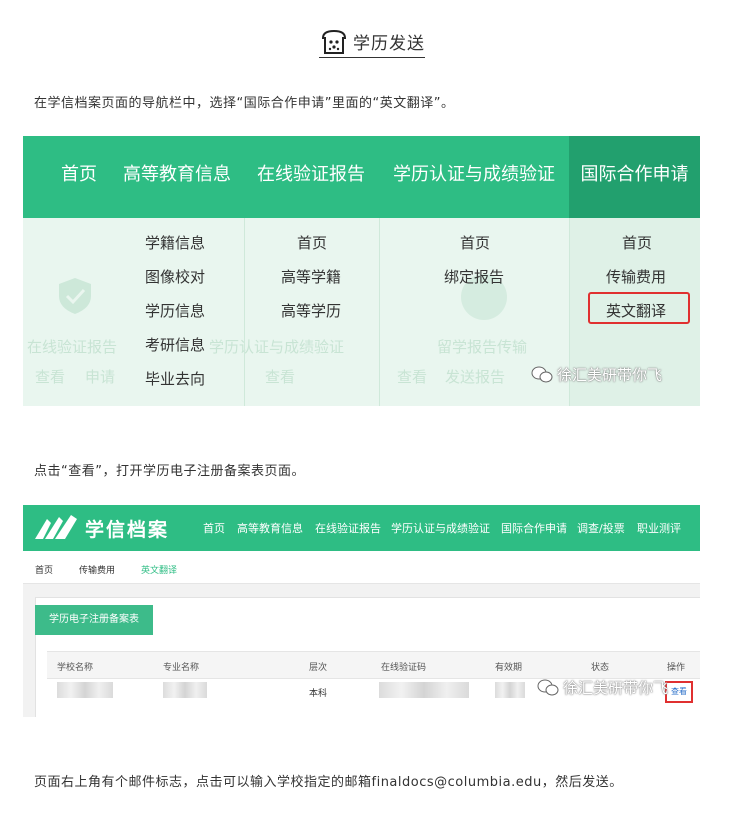 The width and height of the screenshot is (744, 836). What do you see at coordinates (175, 242) in the screenshot?
I see `menu-item: 学籍信息` at bounding box center [175, 242].